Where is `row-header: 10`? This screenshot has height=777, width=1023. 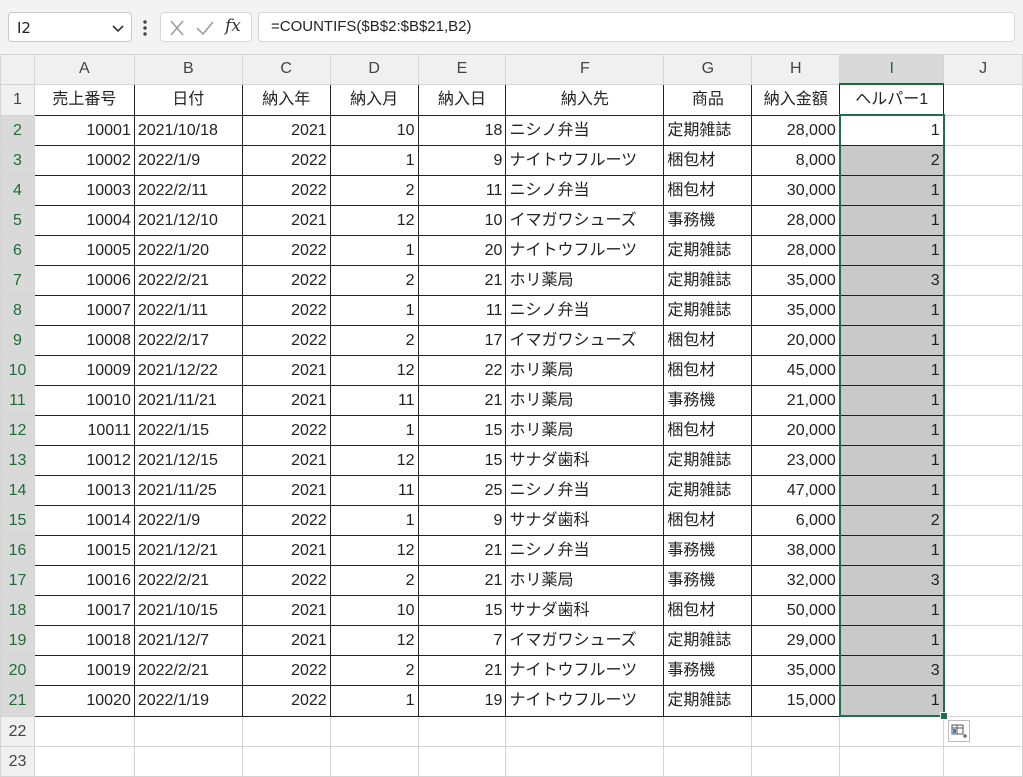
row-header: 10 is located at coordinates (17, 370).